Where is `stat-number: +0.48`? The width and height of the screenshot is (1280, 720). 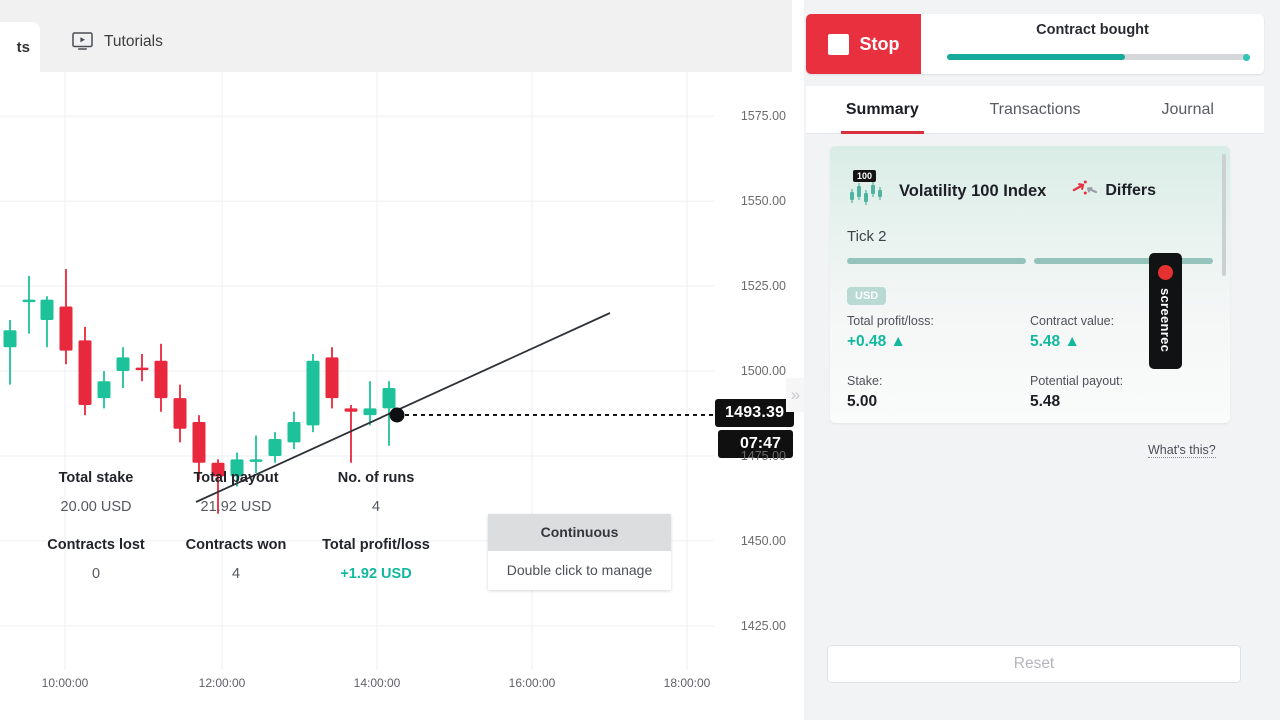 stat-number: +0.48 is located at coordinates (867, 341).